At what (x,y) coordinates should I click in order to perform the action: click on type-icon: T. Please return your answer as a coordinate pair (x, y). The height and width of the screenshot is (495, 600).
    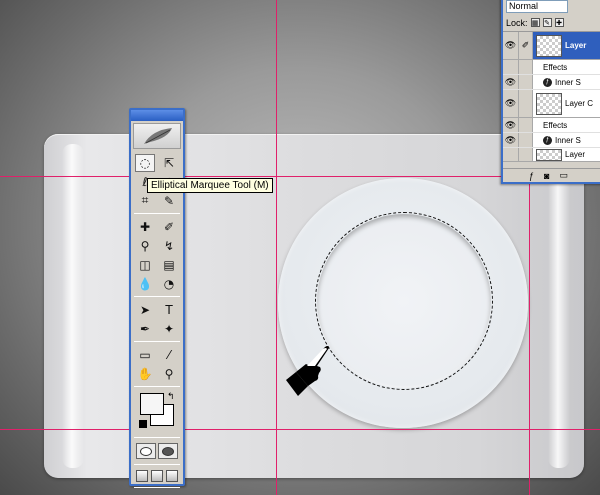
    Looking at the image, I should click on (169, 310).